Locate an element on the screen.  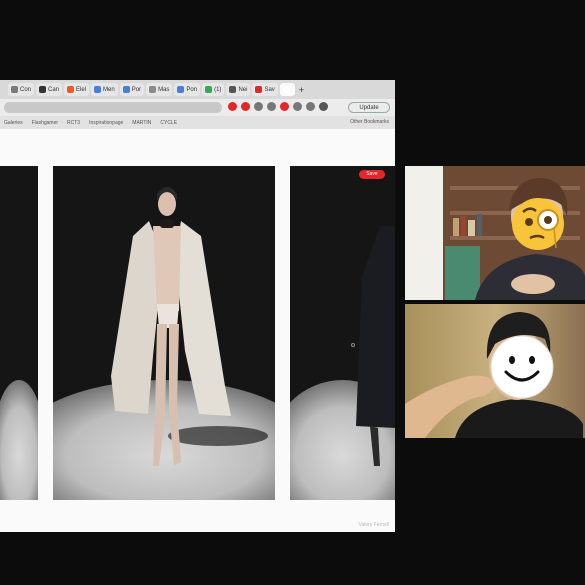
browser-toolbar: Update is located at coordinates (197, 107).